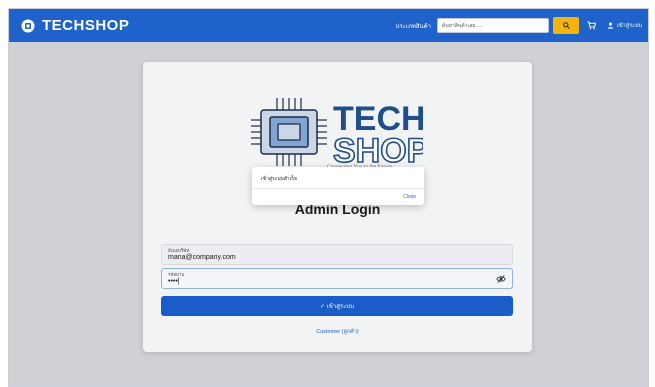  I want to click on nav-login-link: เข้าสู่ระบบ, so click(624, 26).